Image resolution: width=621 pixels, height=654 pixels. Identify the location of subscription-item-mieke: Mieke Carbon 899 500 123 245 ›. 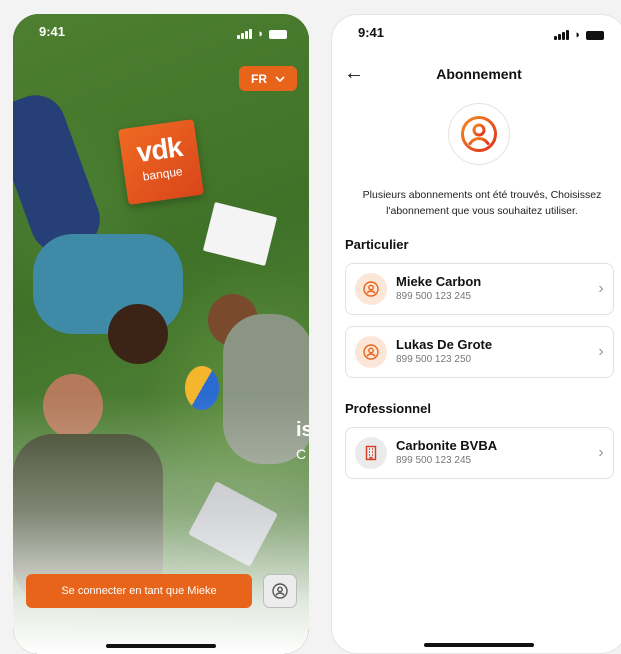
(479, 289).